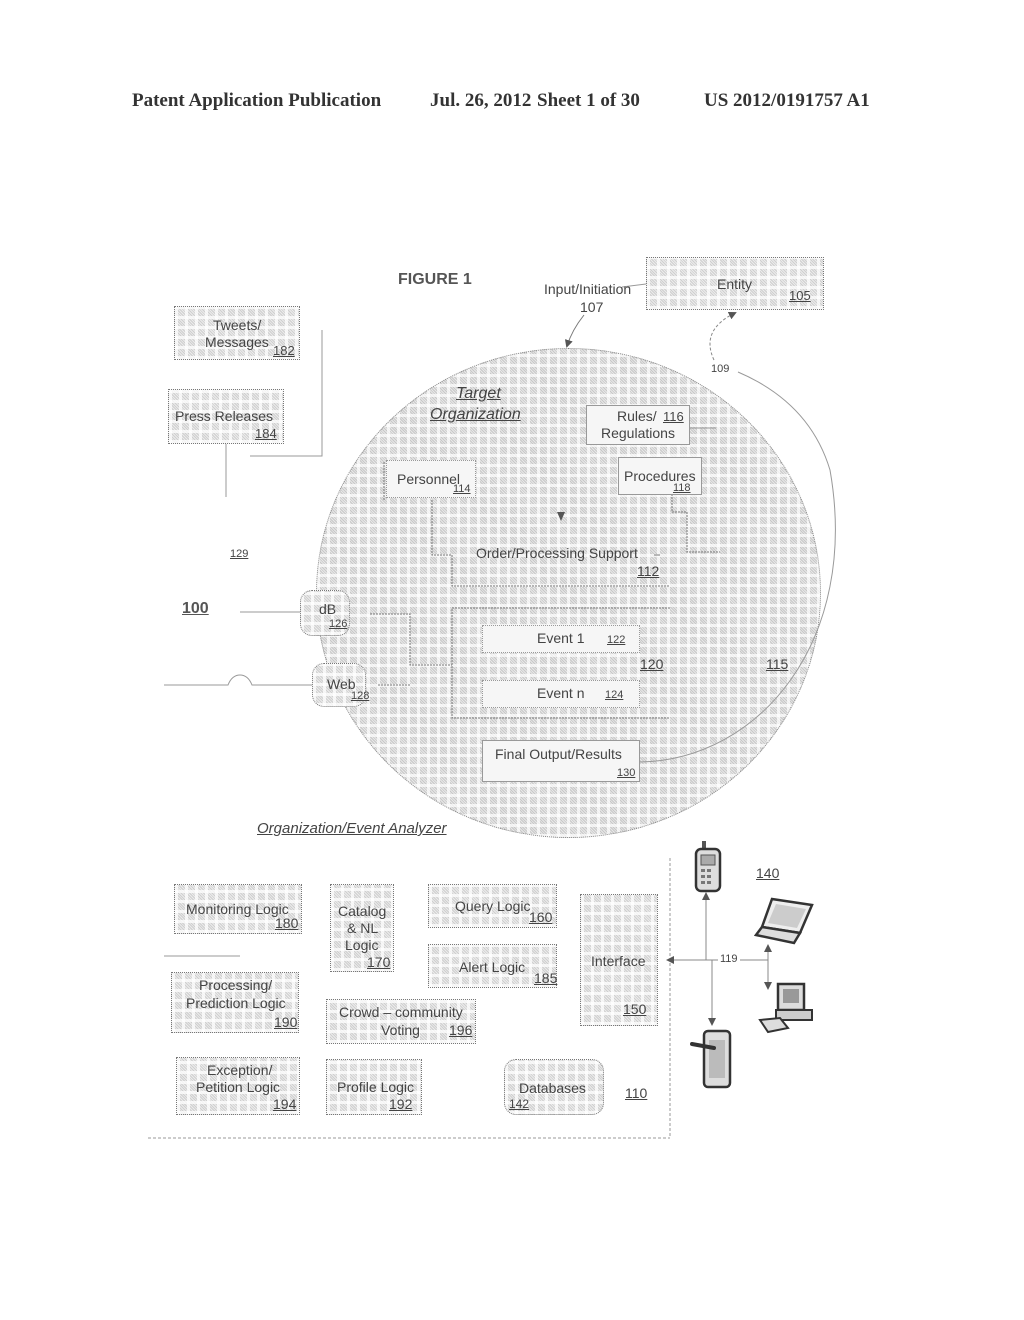 This screenshot has width=1024, height=1320. I want to click on publication-type: Patent Application Publication, so click(257, 100).